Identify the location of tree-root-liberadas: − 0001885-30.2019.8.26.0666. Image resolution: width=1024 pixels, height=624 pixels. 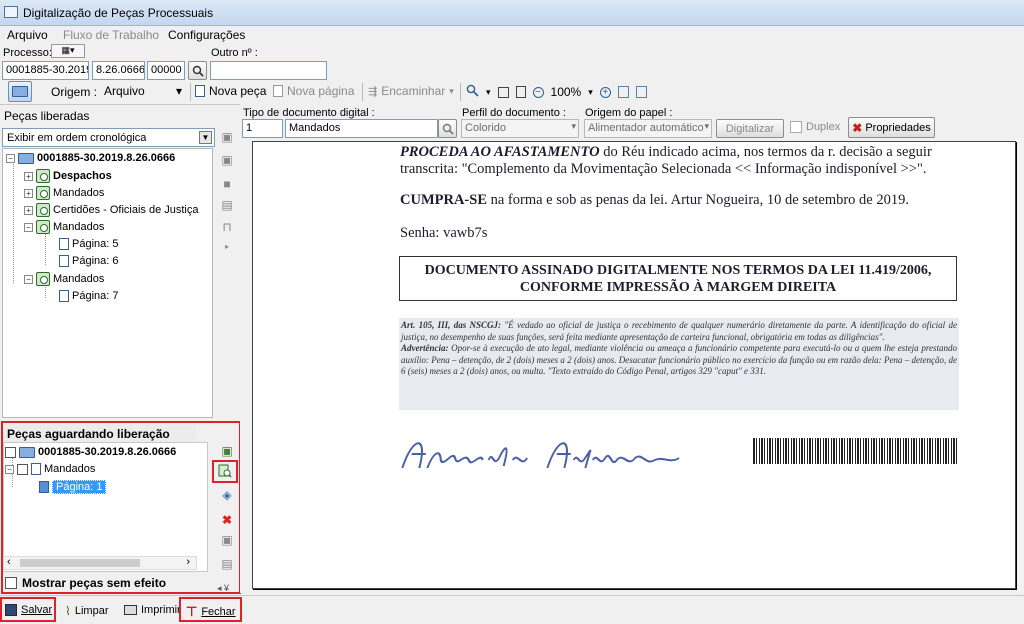
(90, 158).